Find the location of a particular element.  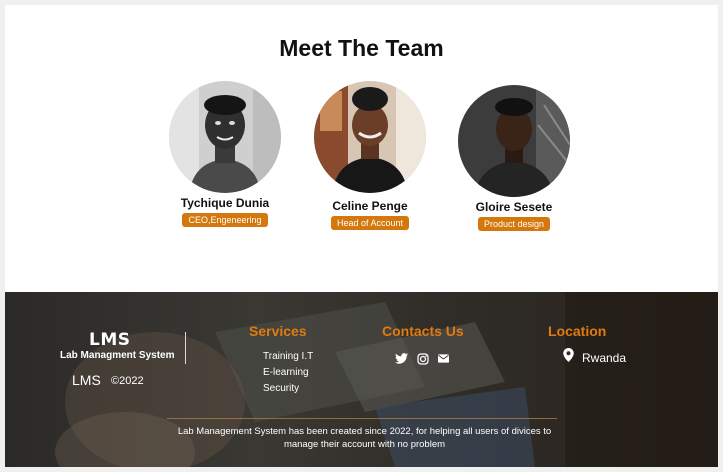

social-links is located at coordinates (422, 358).